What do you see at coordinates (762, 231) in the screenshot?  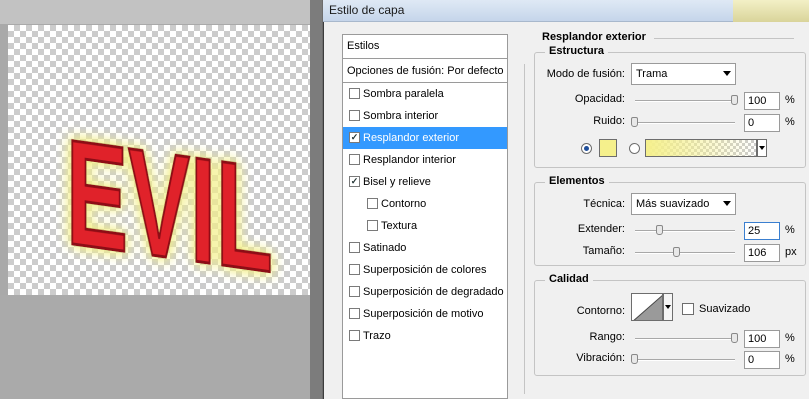 I see `spread-input: 25` at bounding box center [762, 231].